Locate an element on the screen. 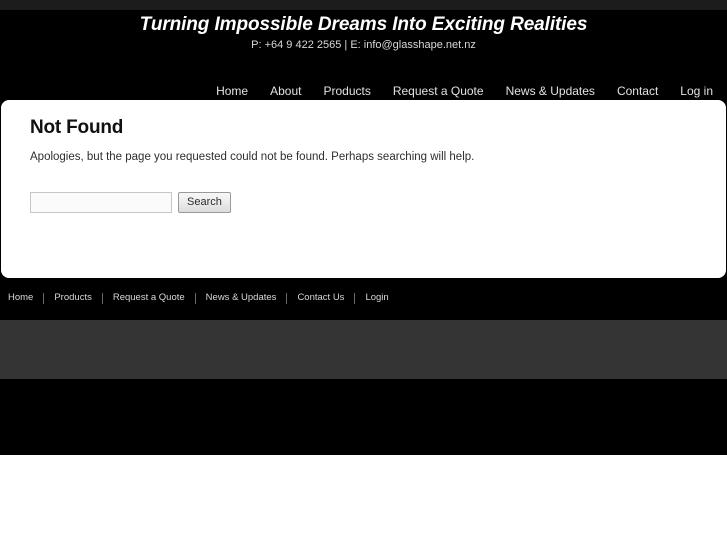  footer-nav-item-login: Login is located at coordinates (376, 298).